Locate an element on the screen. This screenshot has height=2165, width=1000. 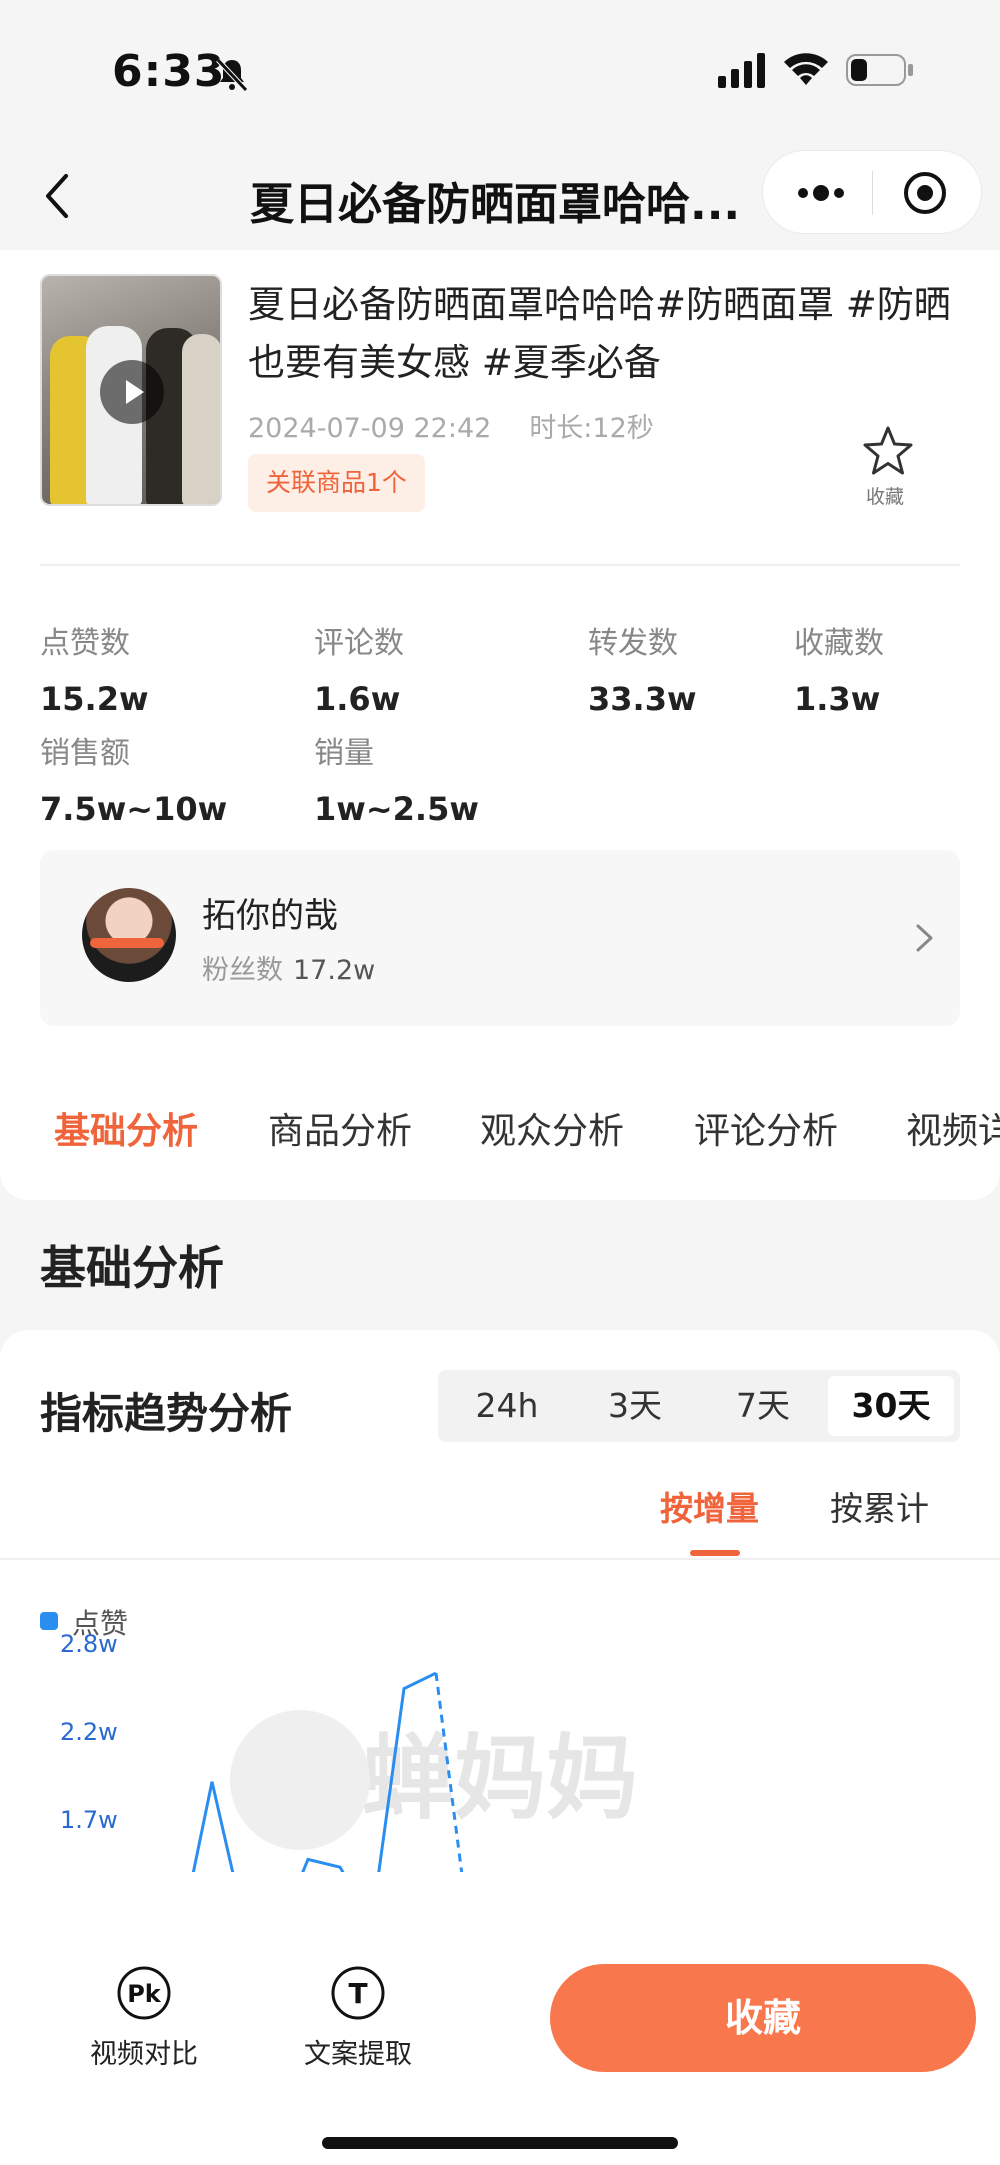
mode-incremental: 按增量 is located at coordinates (709, 1506).